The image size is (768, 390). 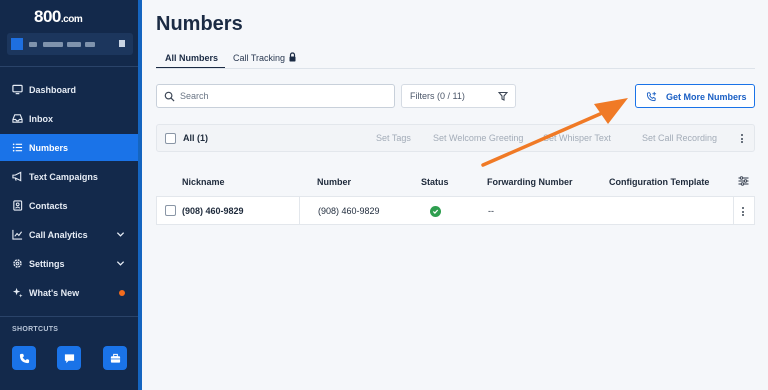 I want to click on briefcase-icon, so click(x=115, y=358).